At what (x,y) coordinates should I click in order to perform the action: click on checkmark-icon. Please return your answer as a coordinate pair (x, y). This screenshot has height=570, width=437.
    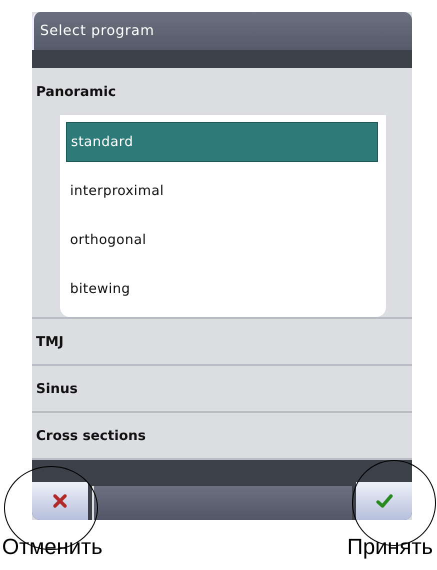
    Looking at the image, I should click on (384, 501).